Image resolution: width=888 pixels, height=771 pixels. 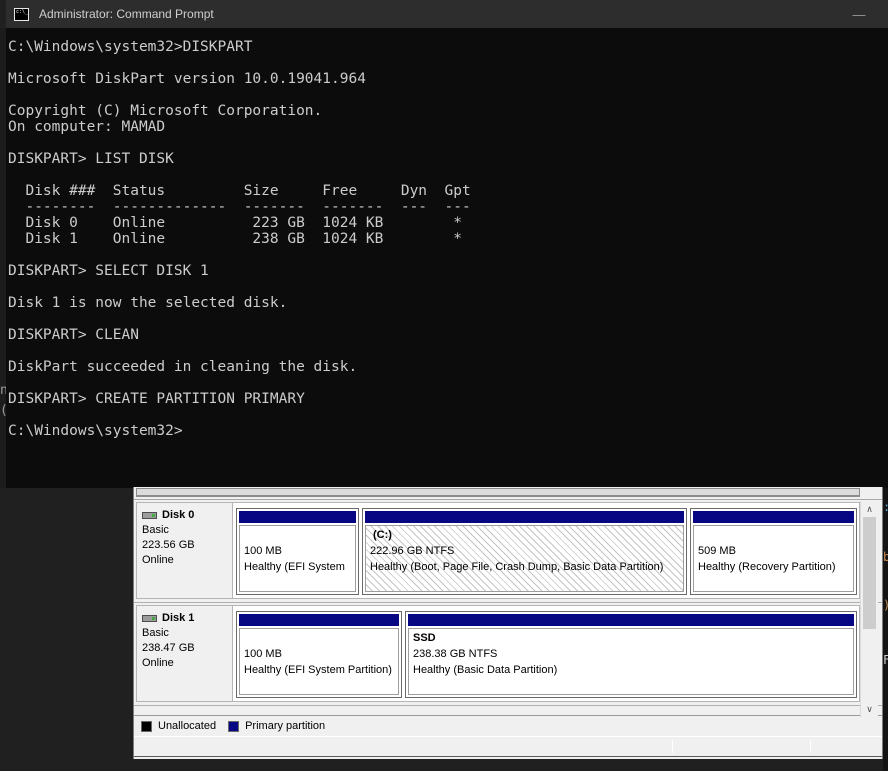 I want to click on disk1-partition-efi: 100 MB Healthy (EFI System Partition), so click(x=319, y=654).